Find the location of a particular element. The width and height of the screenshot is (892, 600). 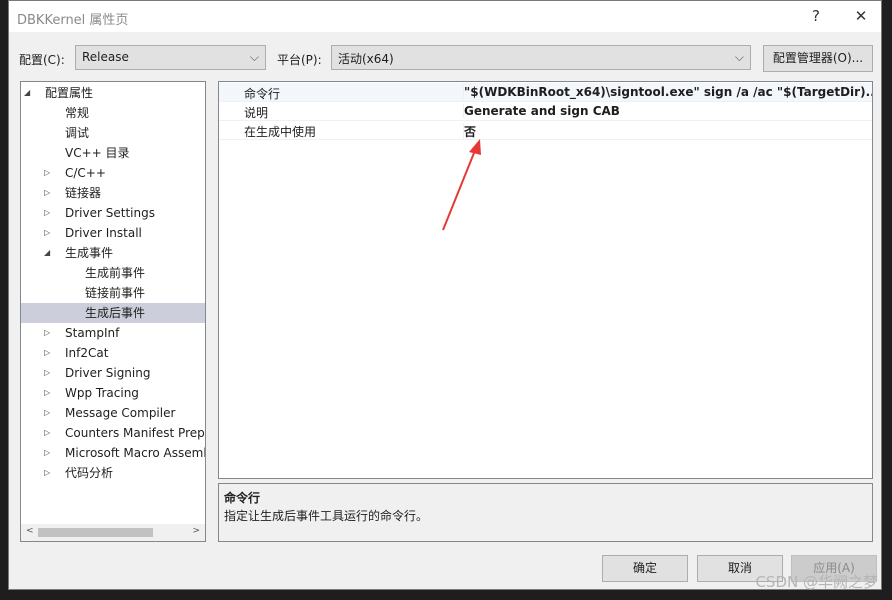

annotation-arrow is located at coordinates (461, 185).